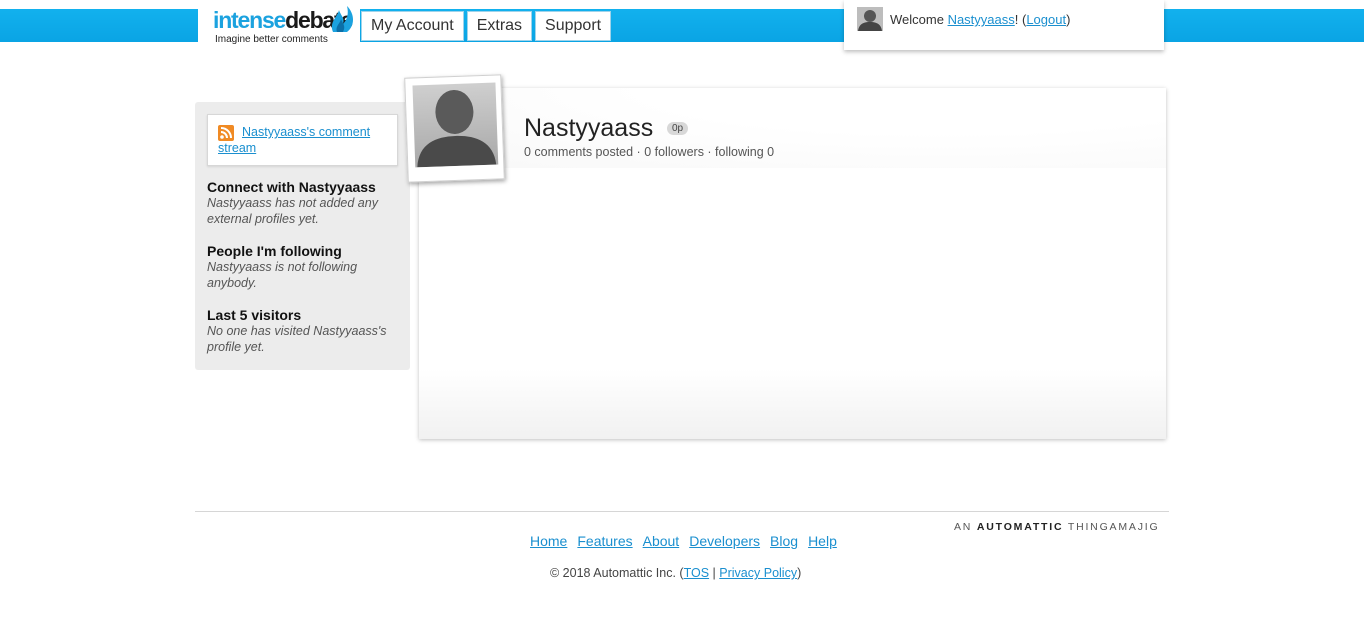 This screenshot has width=1364, height=632. I want to click on welcome-panel: Welcome Nastyyaass! (Logout), so click(1004, 25).